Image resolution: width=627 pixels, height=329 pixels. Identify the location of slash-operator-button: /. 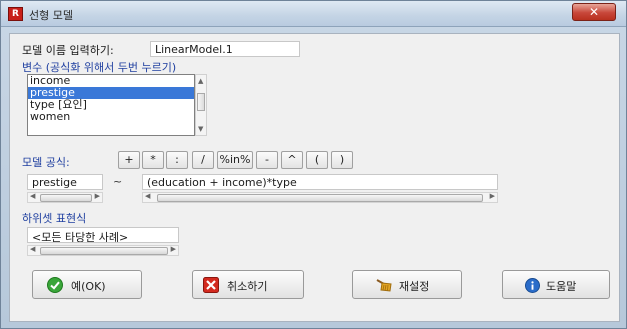
(203, 160).